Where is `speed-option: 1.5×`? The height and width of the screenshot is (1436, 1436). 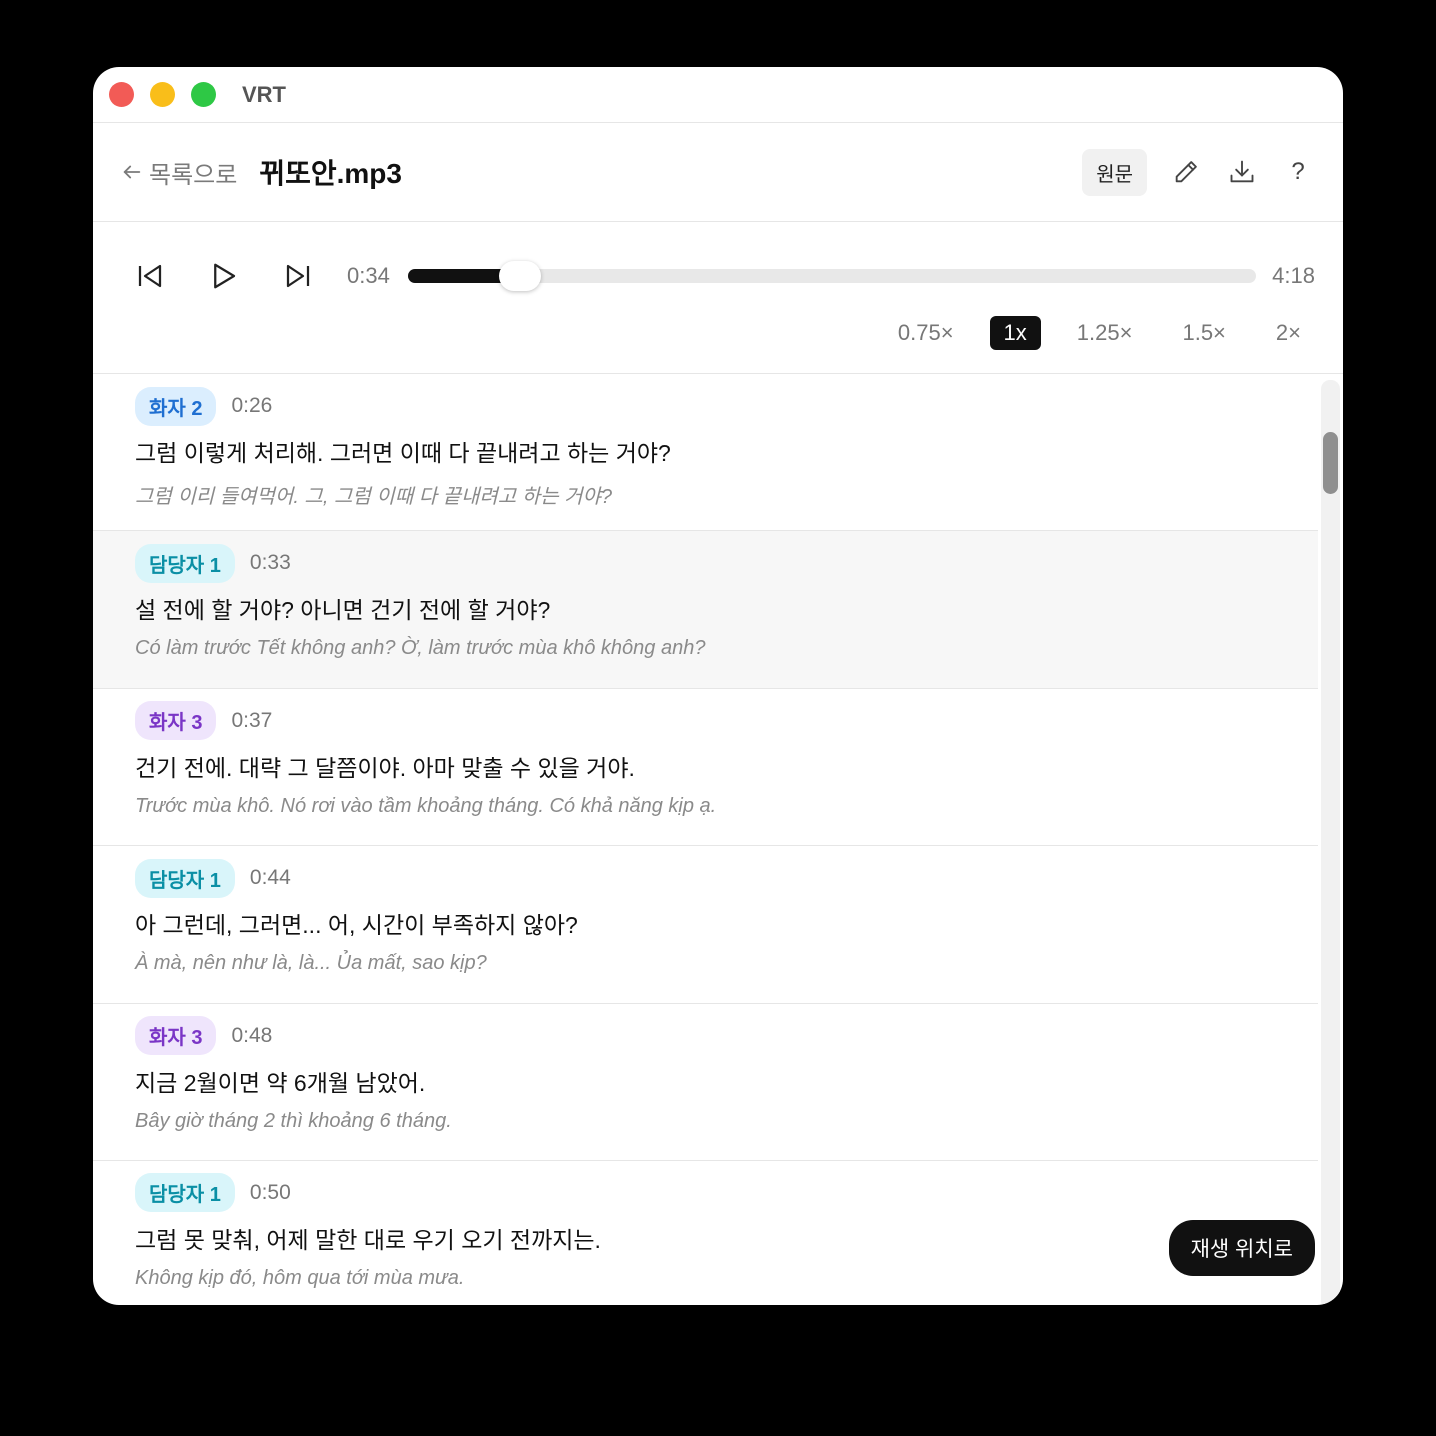 speed-option: 1.5× is located at coordinates (1203, 333).